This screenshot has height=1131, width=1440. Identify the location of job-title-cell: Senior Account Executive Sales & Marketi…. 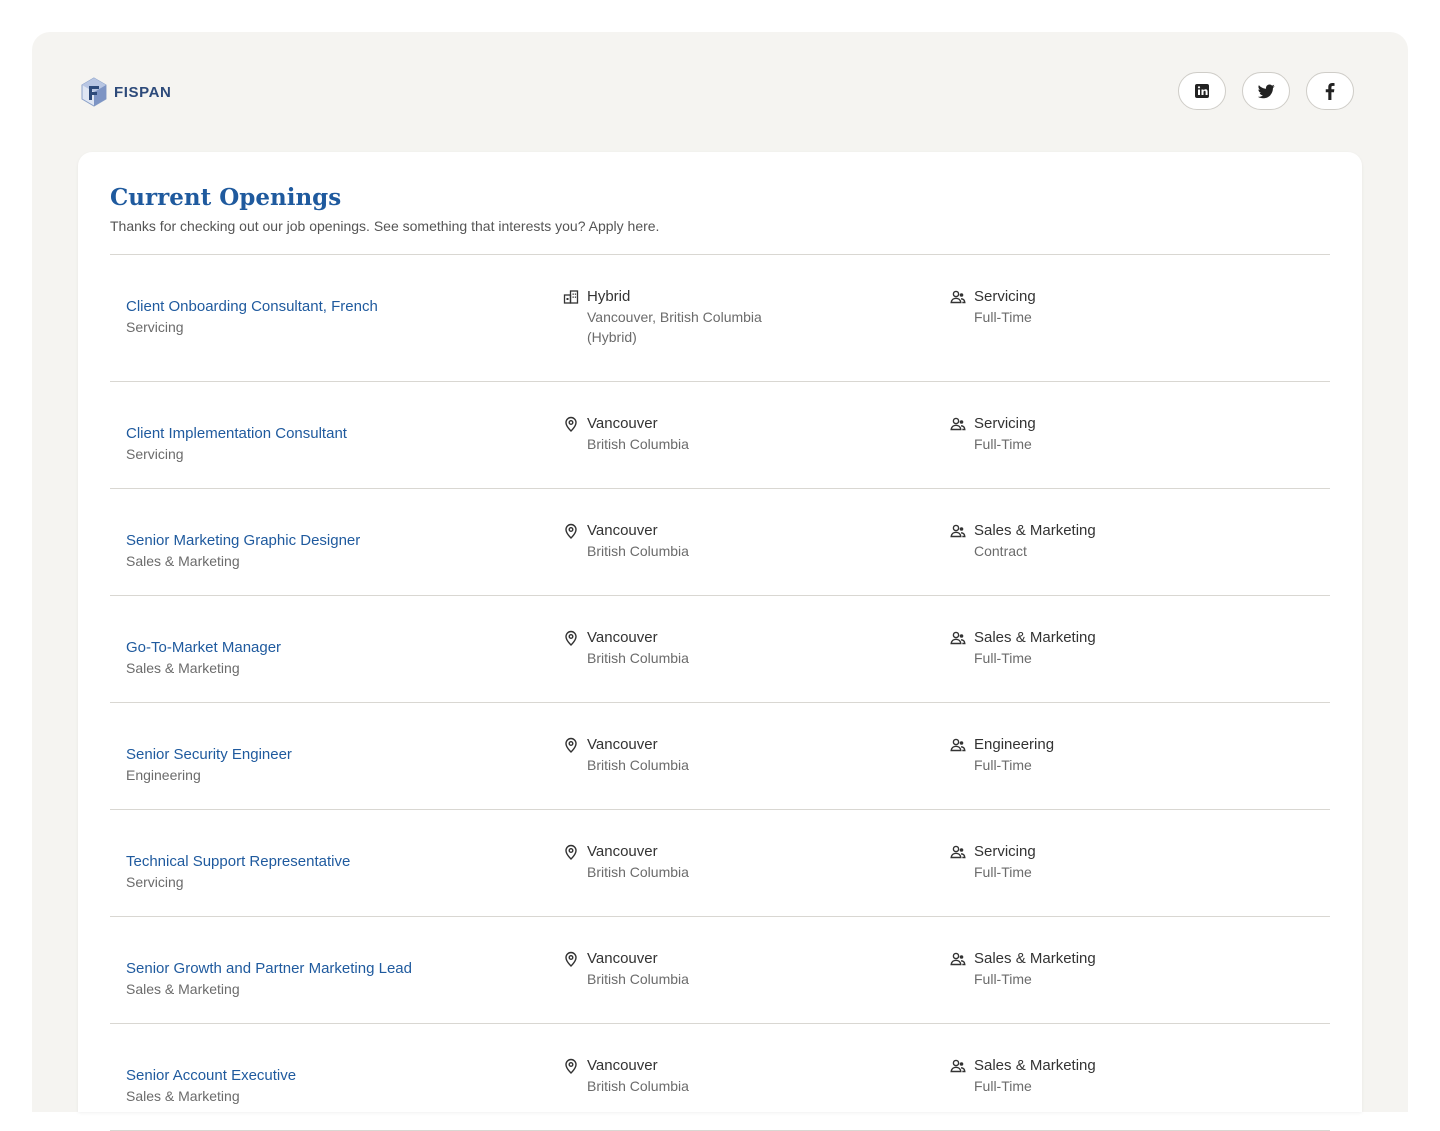
(336, 1086).